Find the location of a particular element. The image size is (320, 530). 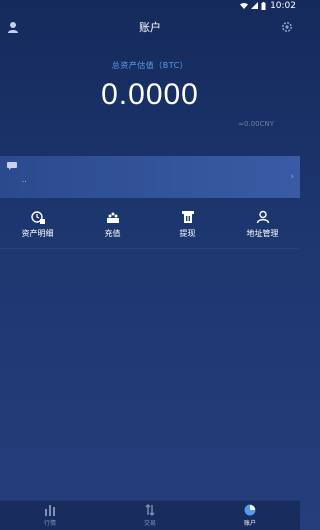

tab-account: 账户 is located at coordinates (250, 515).